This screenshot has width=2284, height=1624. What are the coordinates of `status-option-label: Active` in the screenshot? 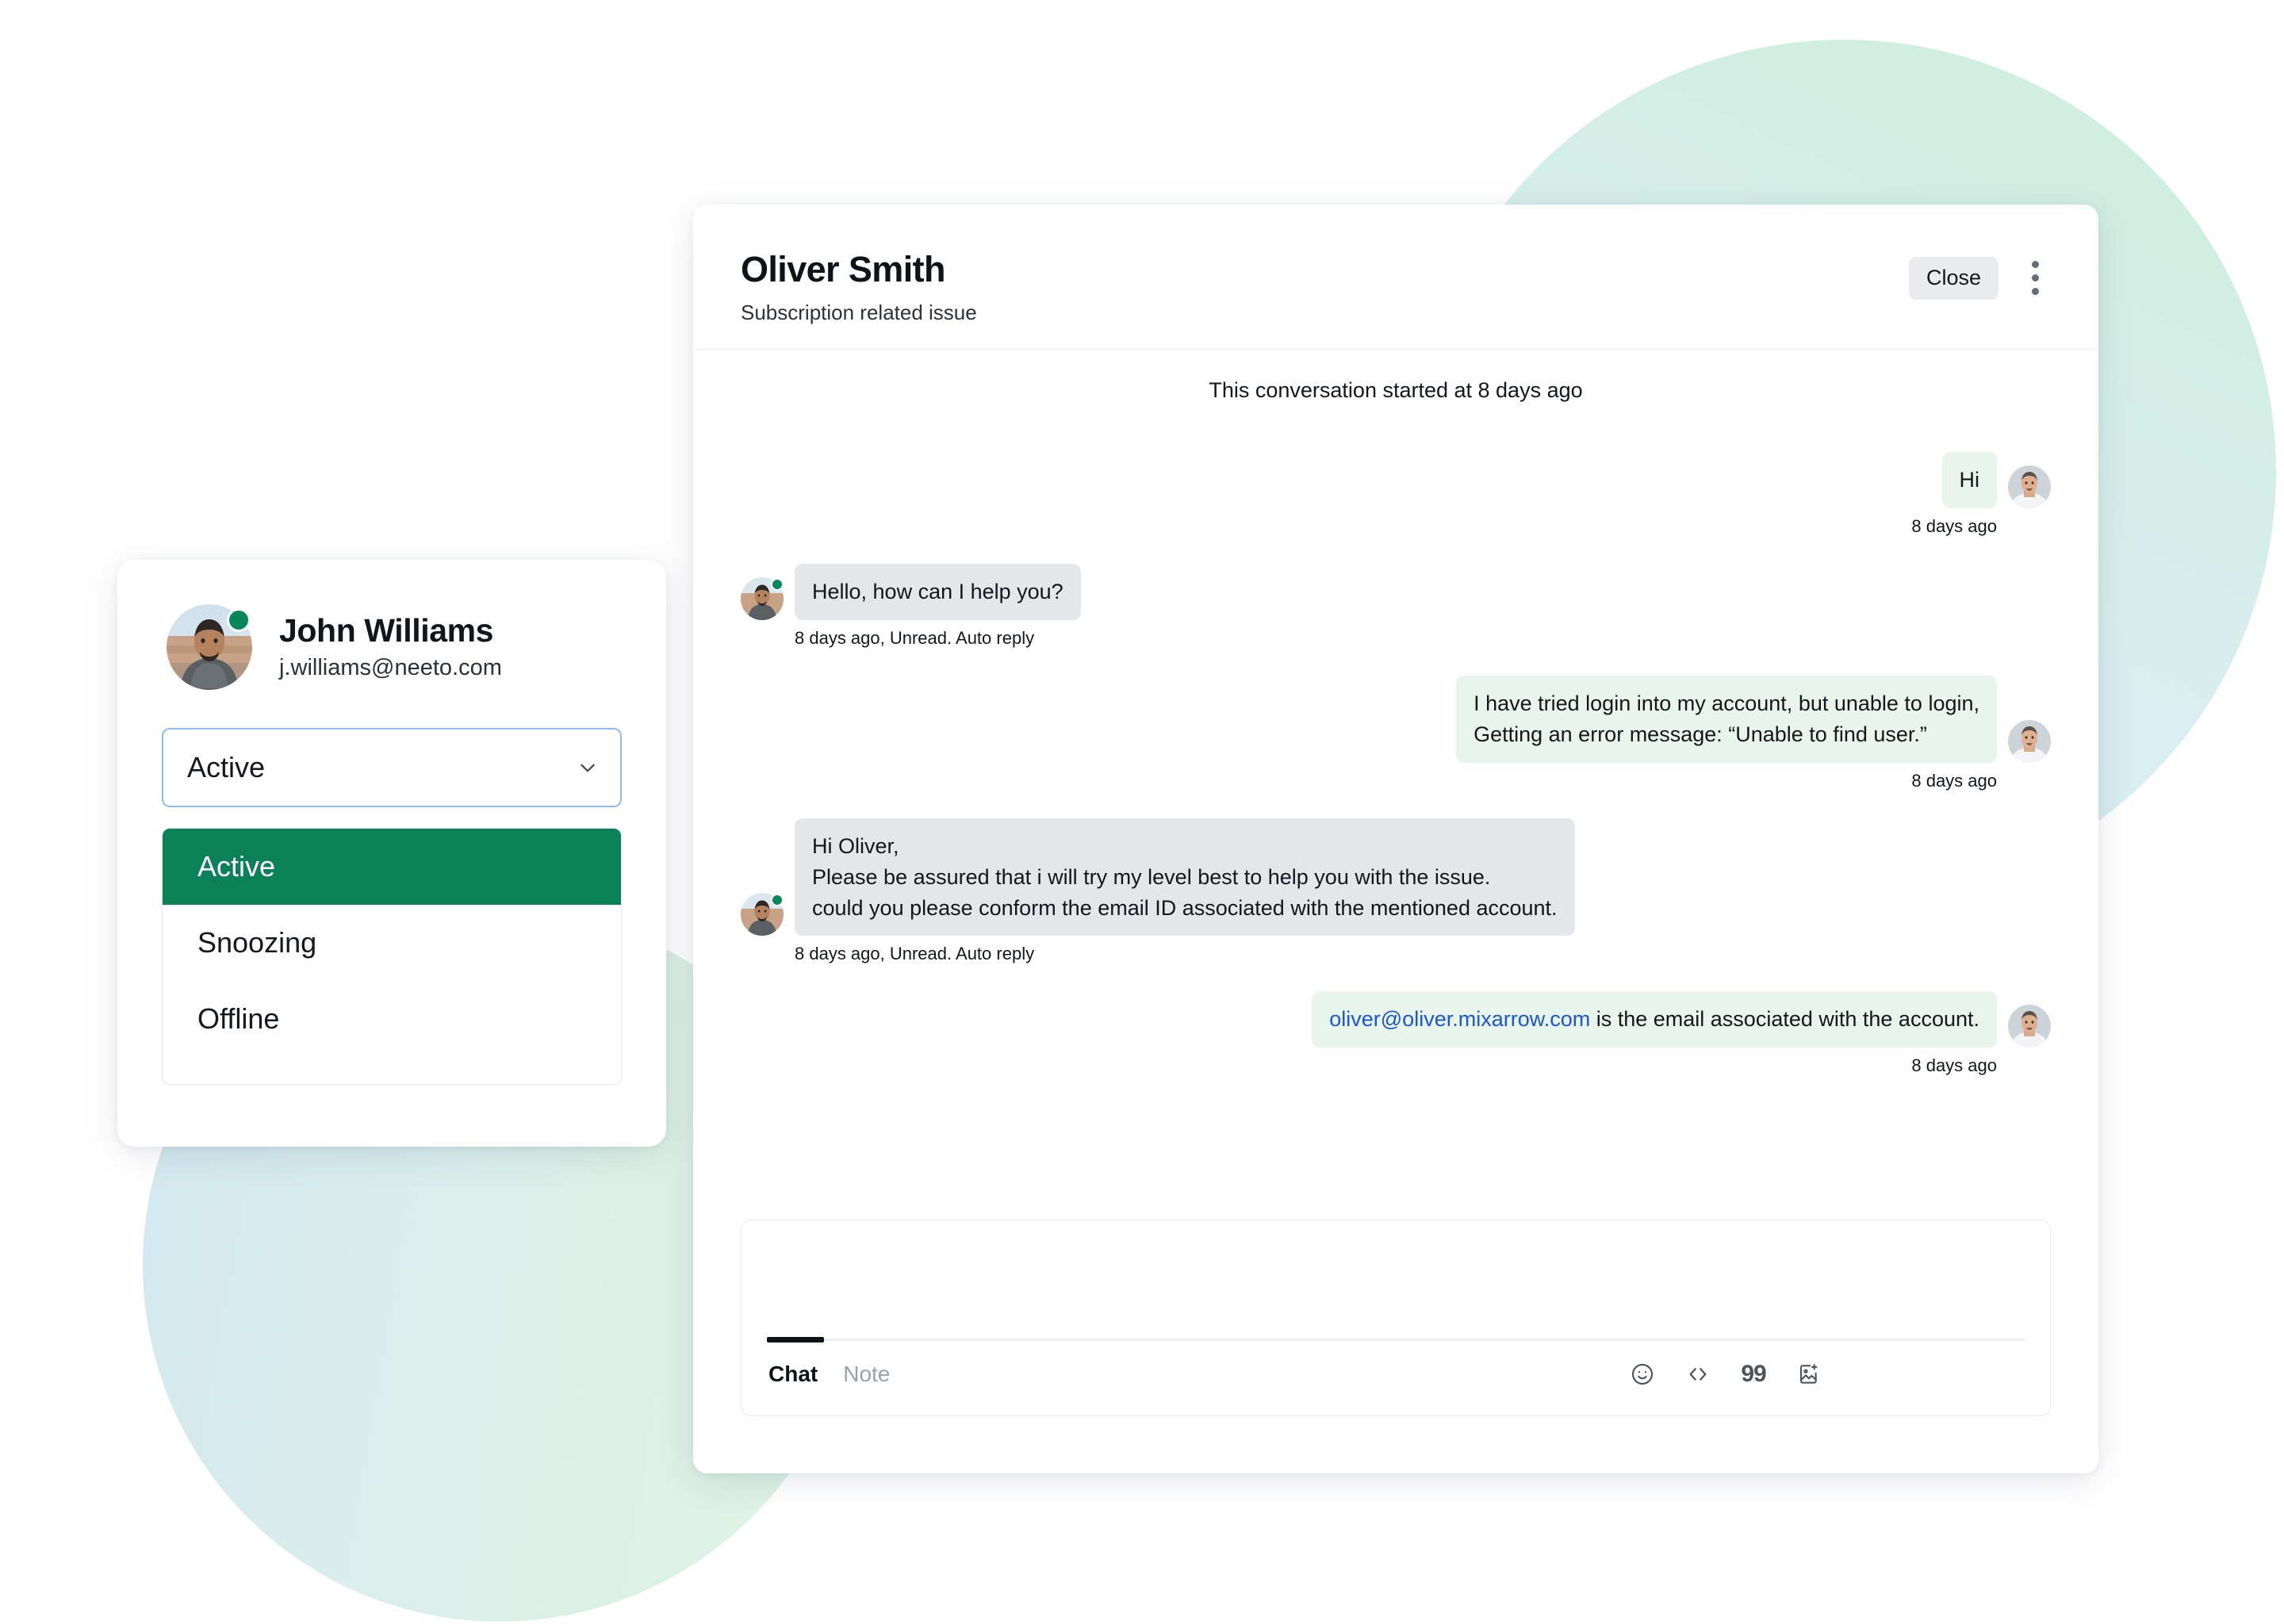 It's located at (236, 867).